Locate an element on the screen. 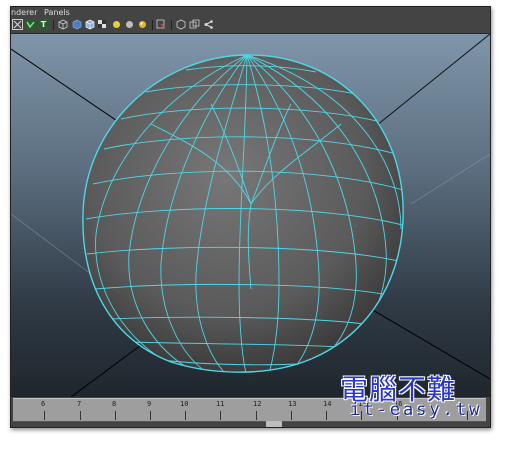  frame-label: 9 is located at coordinates (149, 404).